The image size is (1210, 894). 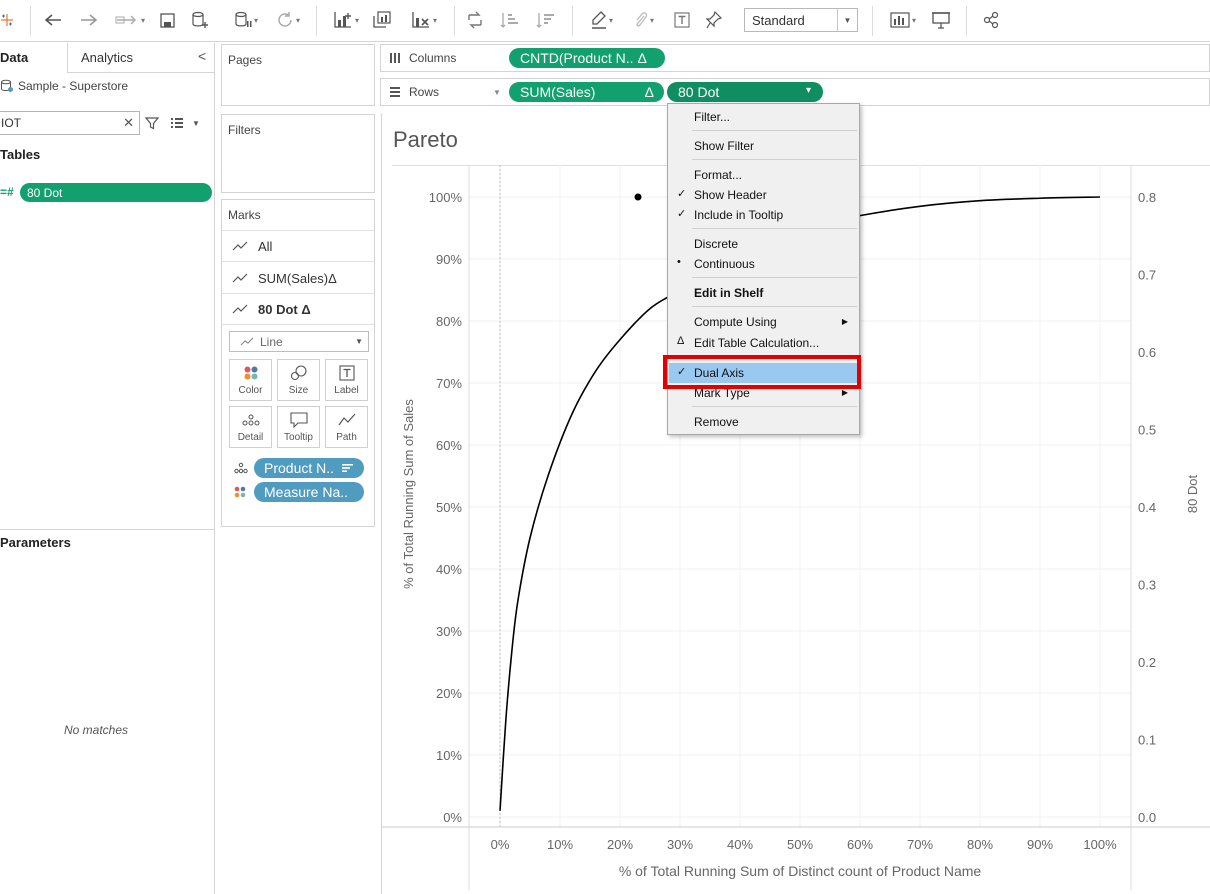 I want to click on field-80-dot: 80 Dot, so click(x=116, y=192).